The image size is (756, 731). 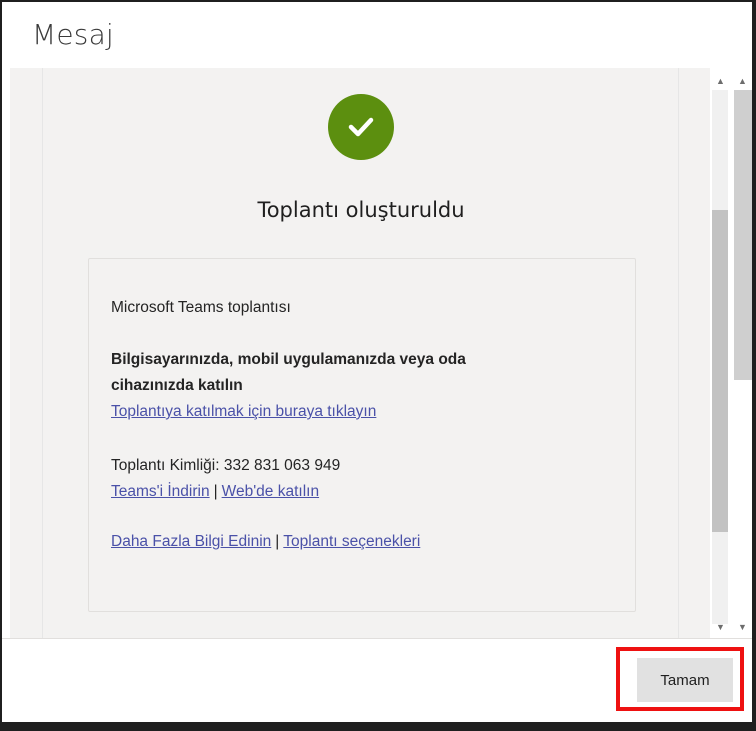 I want to click on content-edge-right, so click(x=678, y=353).